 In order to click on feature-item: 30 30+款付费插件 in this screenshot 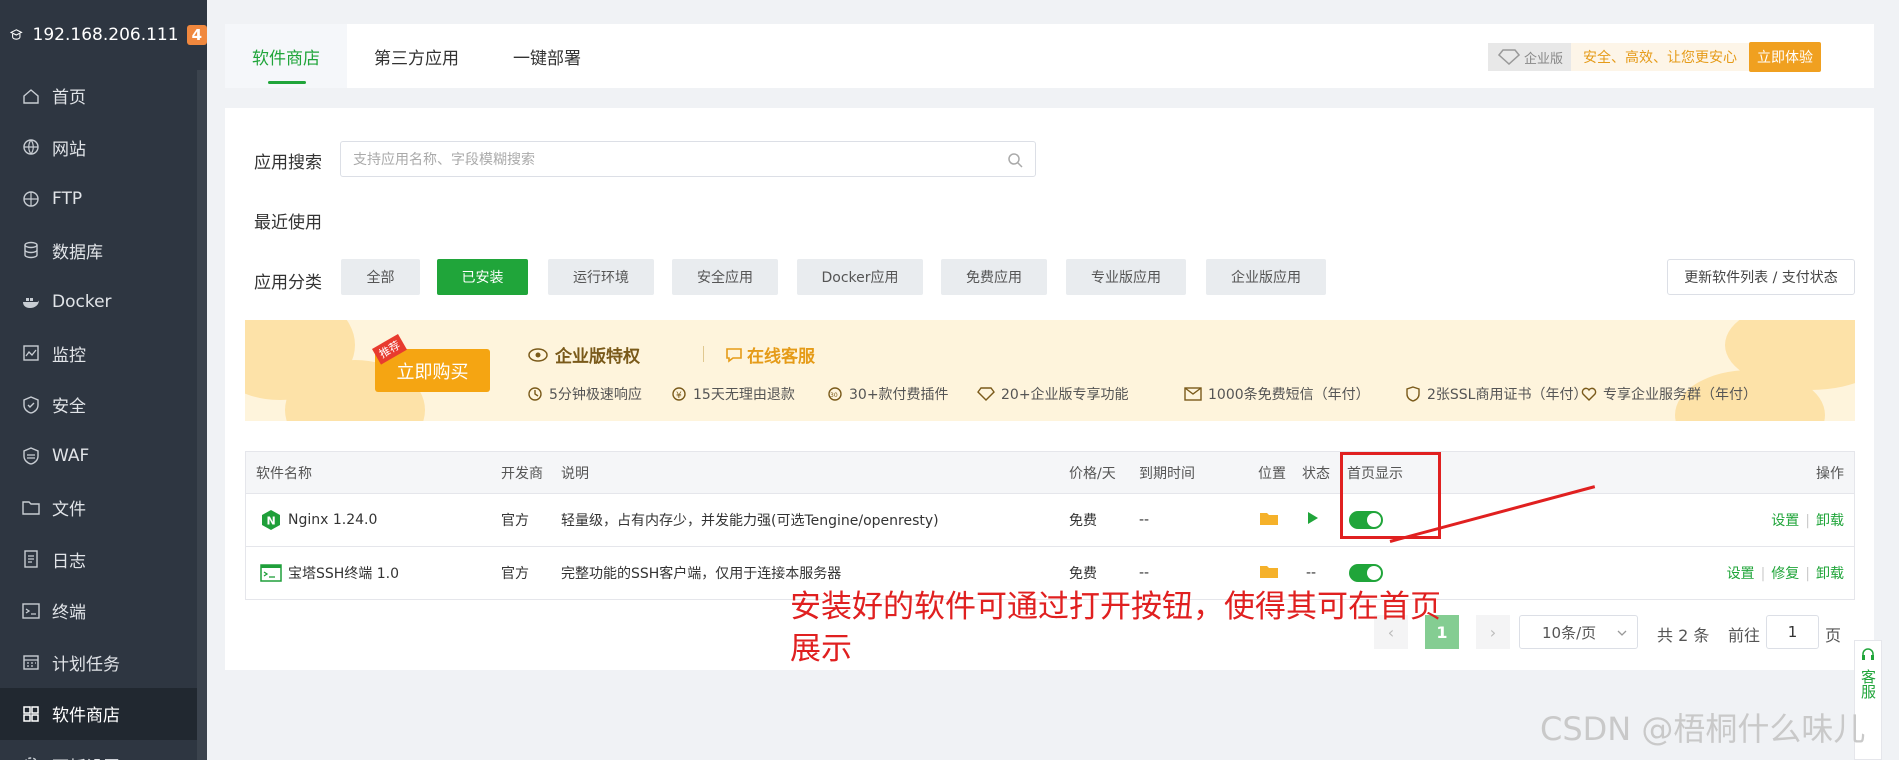, I will do `click(888, 394)`.